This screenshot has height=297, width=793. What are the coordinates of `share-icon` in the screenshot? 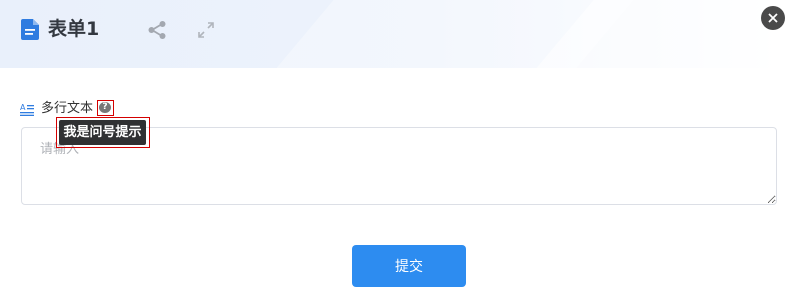 It's located at (157, 30).